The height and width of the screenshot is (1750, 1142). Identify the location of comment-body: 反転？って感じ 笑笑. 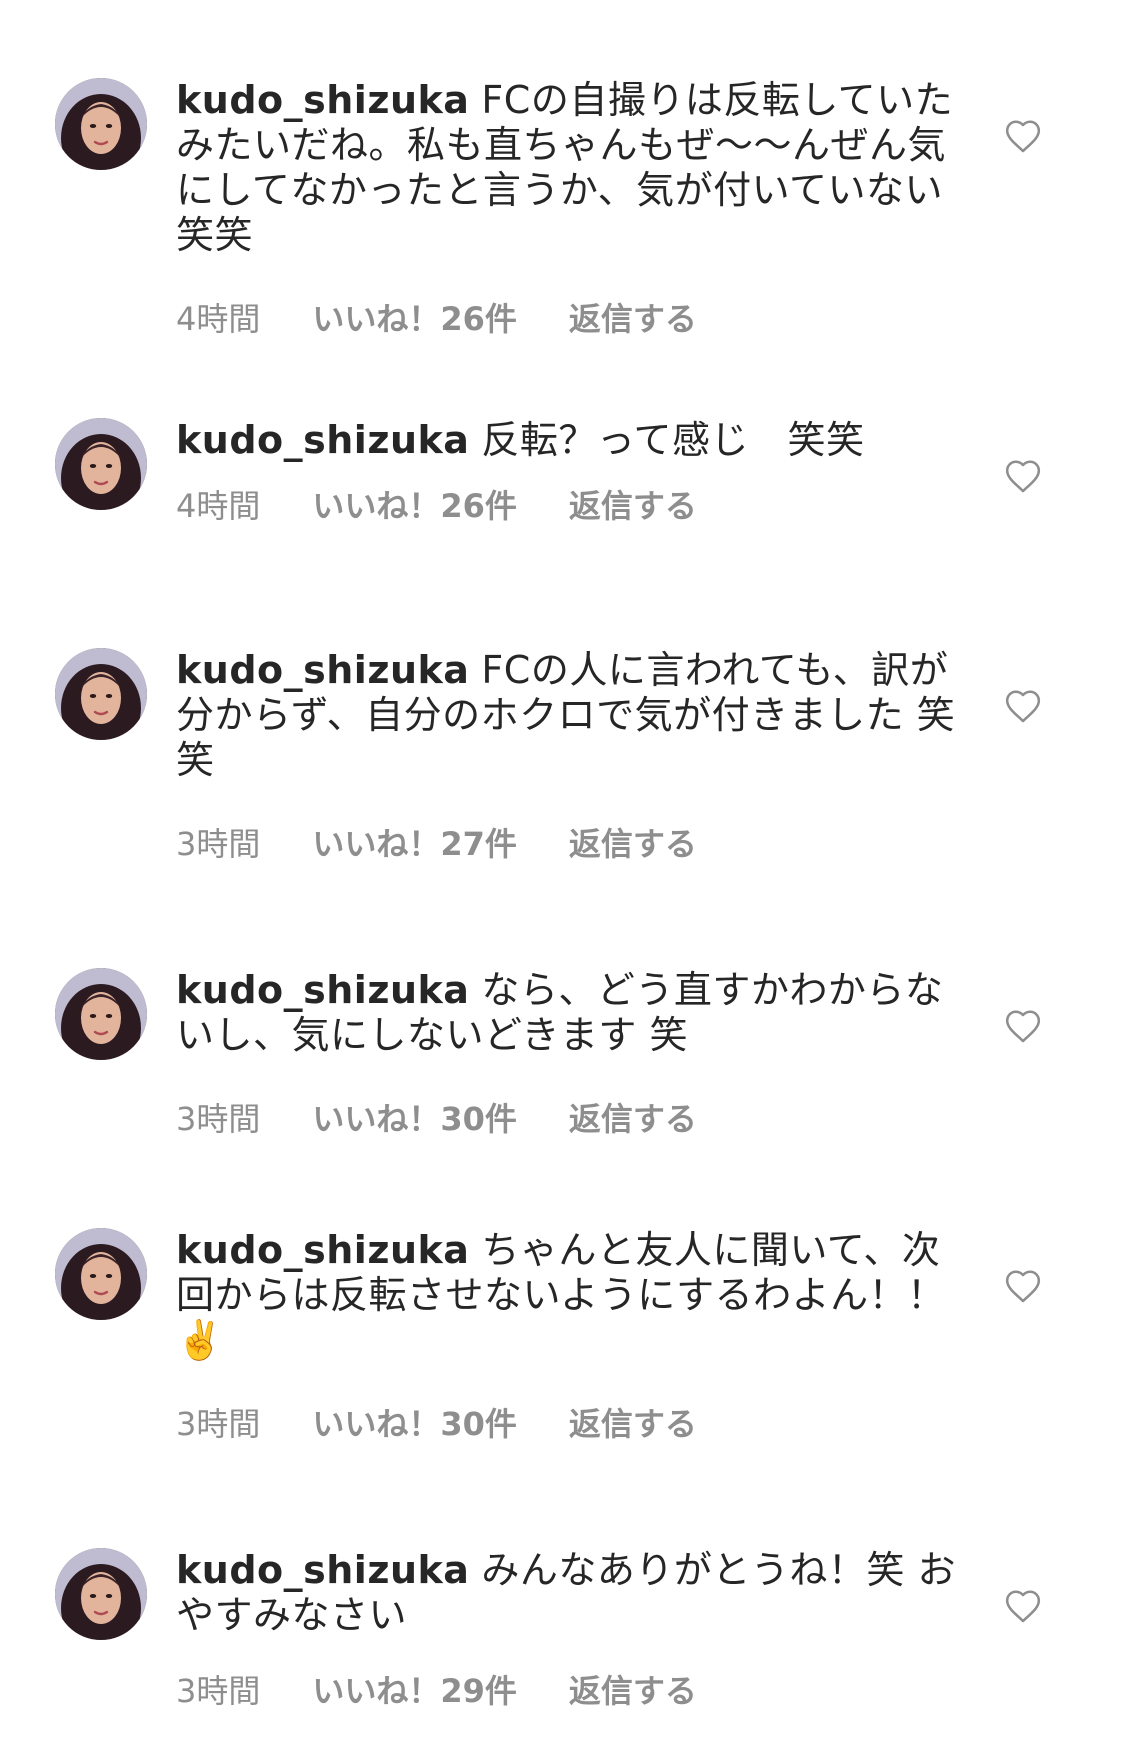
(673, 440).